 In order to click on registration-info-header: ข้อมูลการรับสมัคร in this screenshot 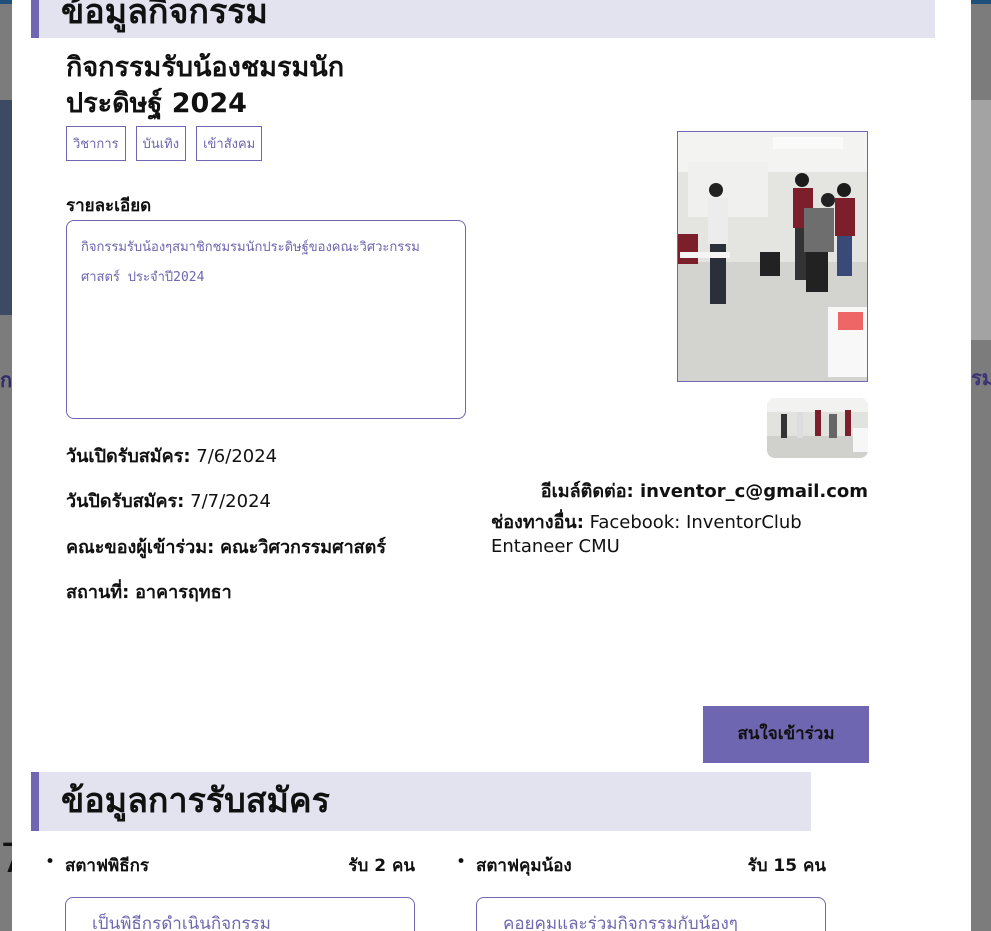, I will do `click(421, 801)`.